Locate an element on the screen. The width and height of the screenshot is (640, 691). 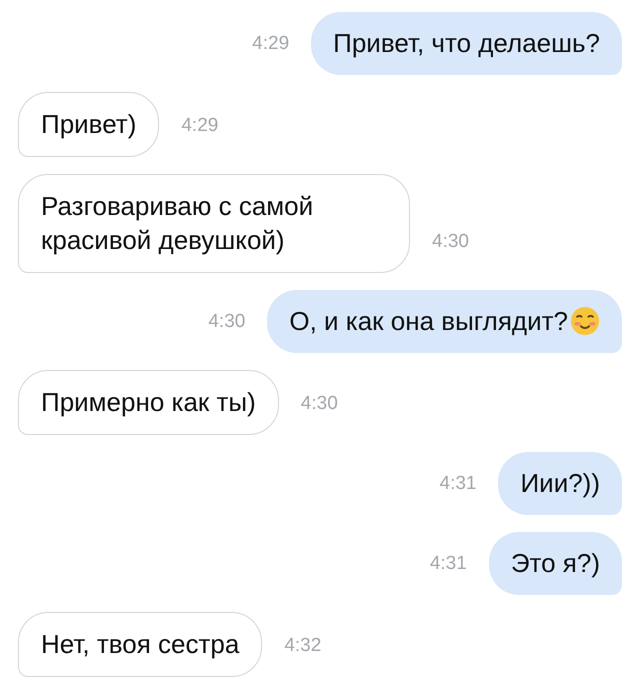
message-bubble: Примерно как ты) is located at coordinates (148, 402).